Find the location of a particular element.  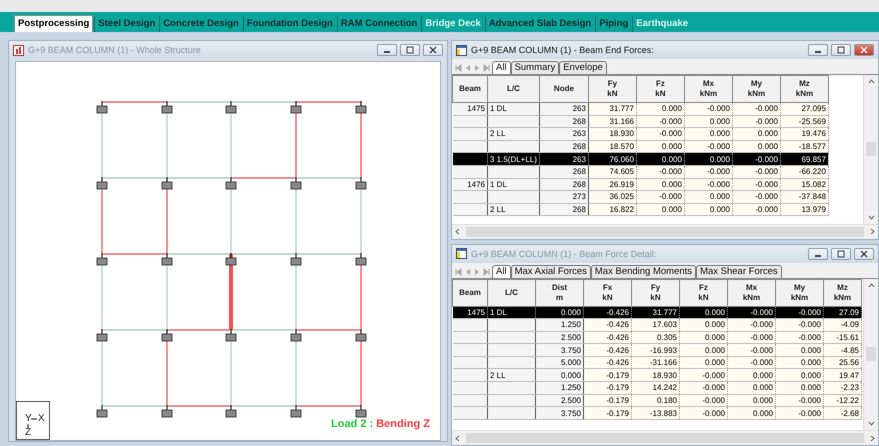

table-cell: 74.605 is located at coordinates (612, 171).